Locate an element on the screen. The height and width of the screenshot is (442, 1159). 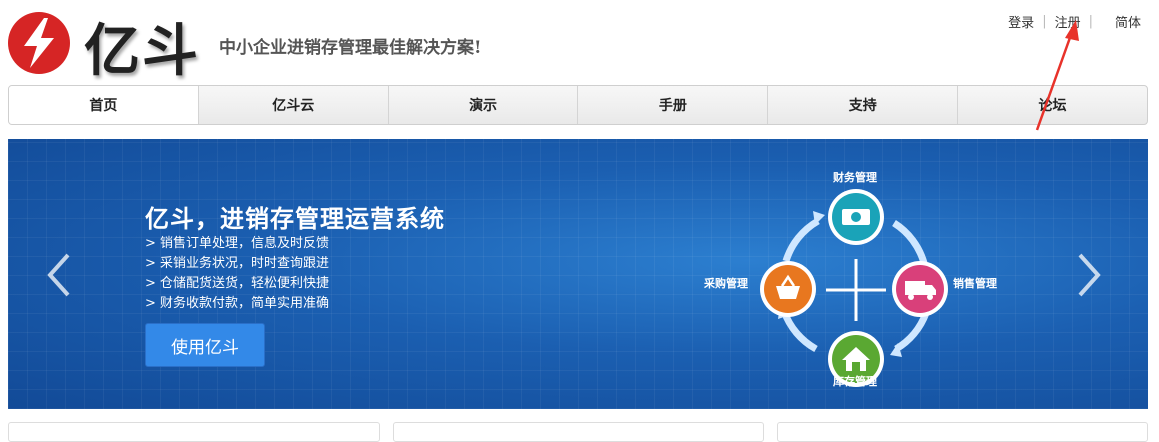
list-item: > 销售订单处理，信息及时反馈 is located at coordinates (237, 243).